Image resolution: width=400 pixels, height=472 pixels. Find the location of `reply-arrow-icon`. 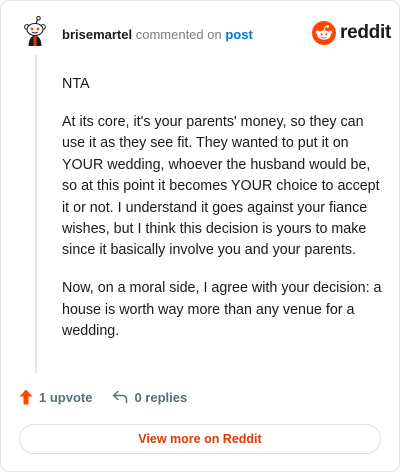

reply-arrow-icon is located at coordinates (120, 397).